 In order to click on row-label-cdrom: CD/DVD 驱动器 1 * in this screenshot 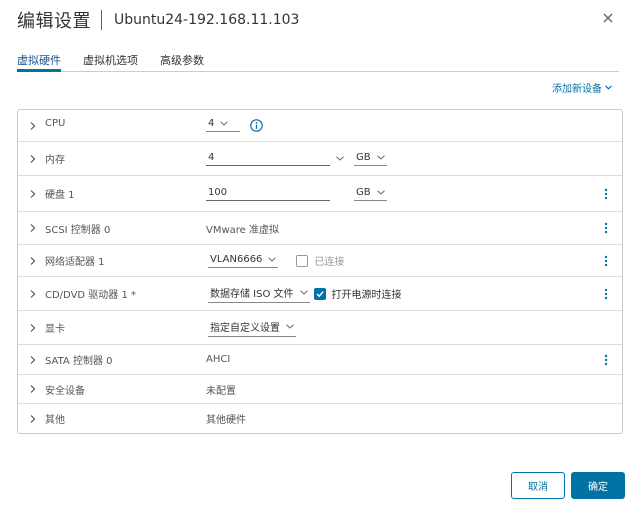, I will do `click(91, 295)`.